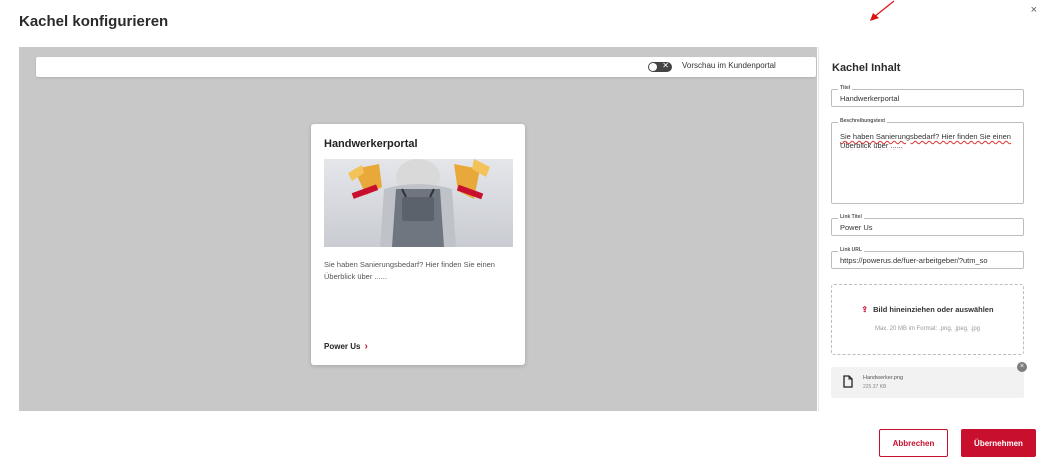 This screenshot has height=459, width=1039. I want to click on link-title-field-label: Link Titel, so click(851, 217).